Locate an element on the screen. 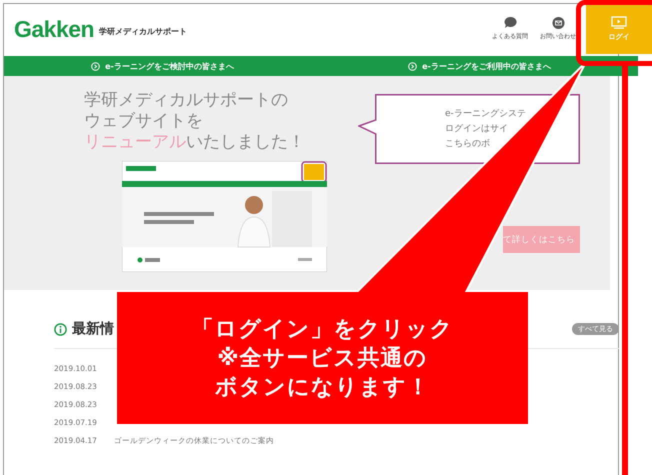  nav-link: e-ラーニングをご利用中の皆さまへ is located at coordinates (479, 66).